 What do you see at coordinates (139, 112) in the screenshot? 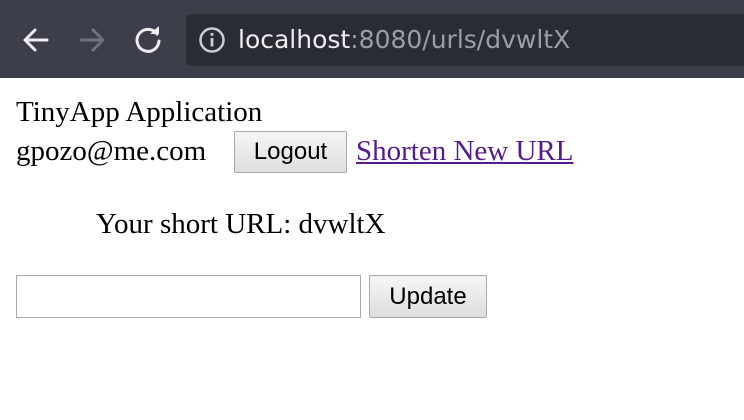
I see `app-title: TinyApp Application` at bounding box center [139, 112].